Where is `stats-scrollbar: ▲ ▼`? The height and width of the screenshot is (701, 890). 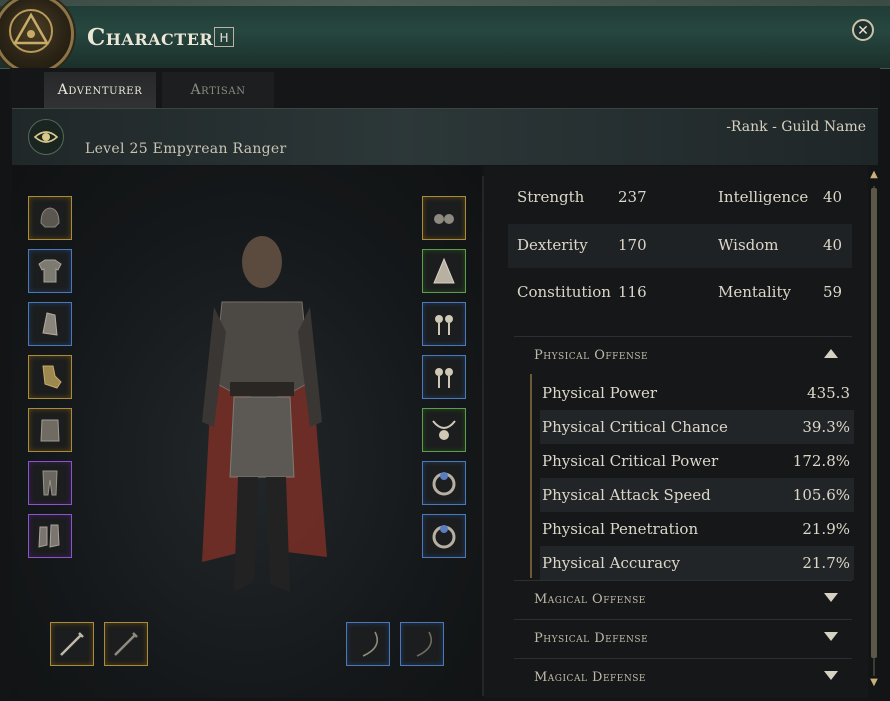 stats-scrollbar: ▲ ▼ is located at coordinates (874, 432).